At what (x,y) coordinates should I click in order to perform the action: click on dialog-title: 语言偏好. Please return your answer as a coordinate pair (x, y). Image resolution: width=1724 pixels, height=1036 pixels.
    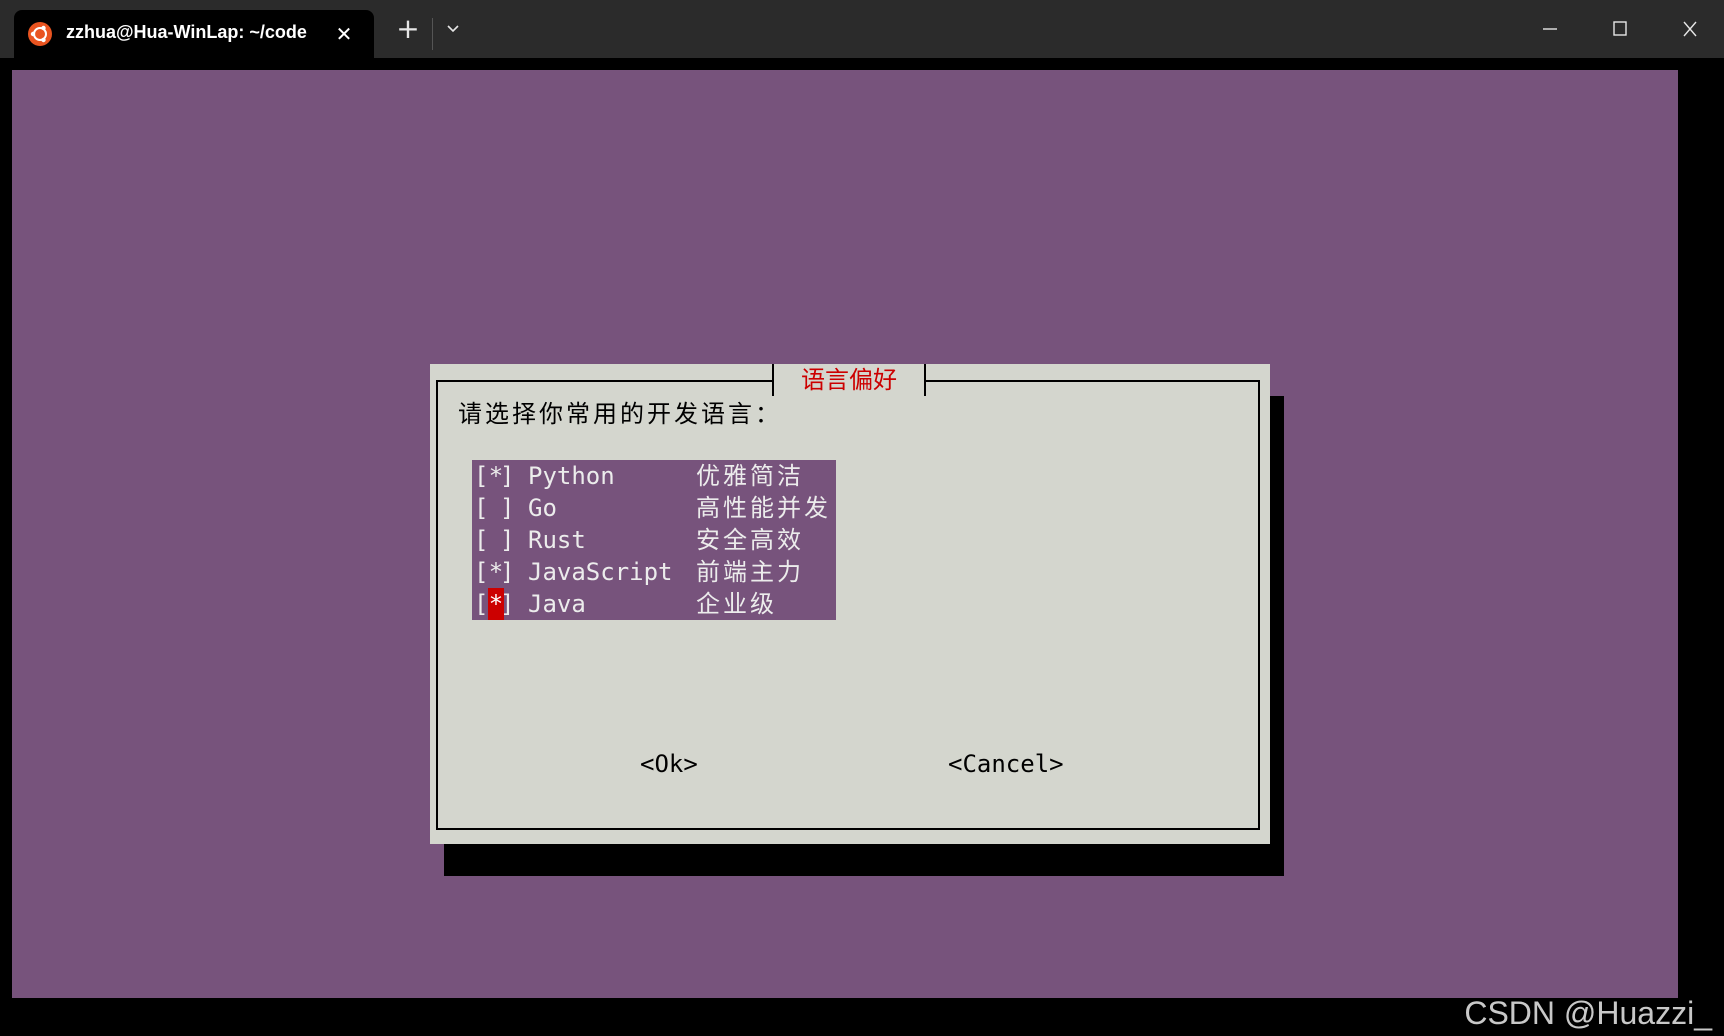
    Looking at the image, I should click on (849, 380).